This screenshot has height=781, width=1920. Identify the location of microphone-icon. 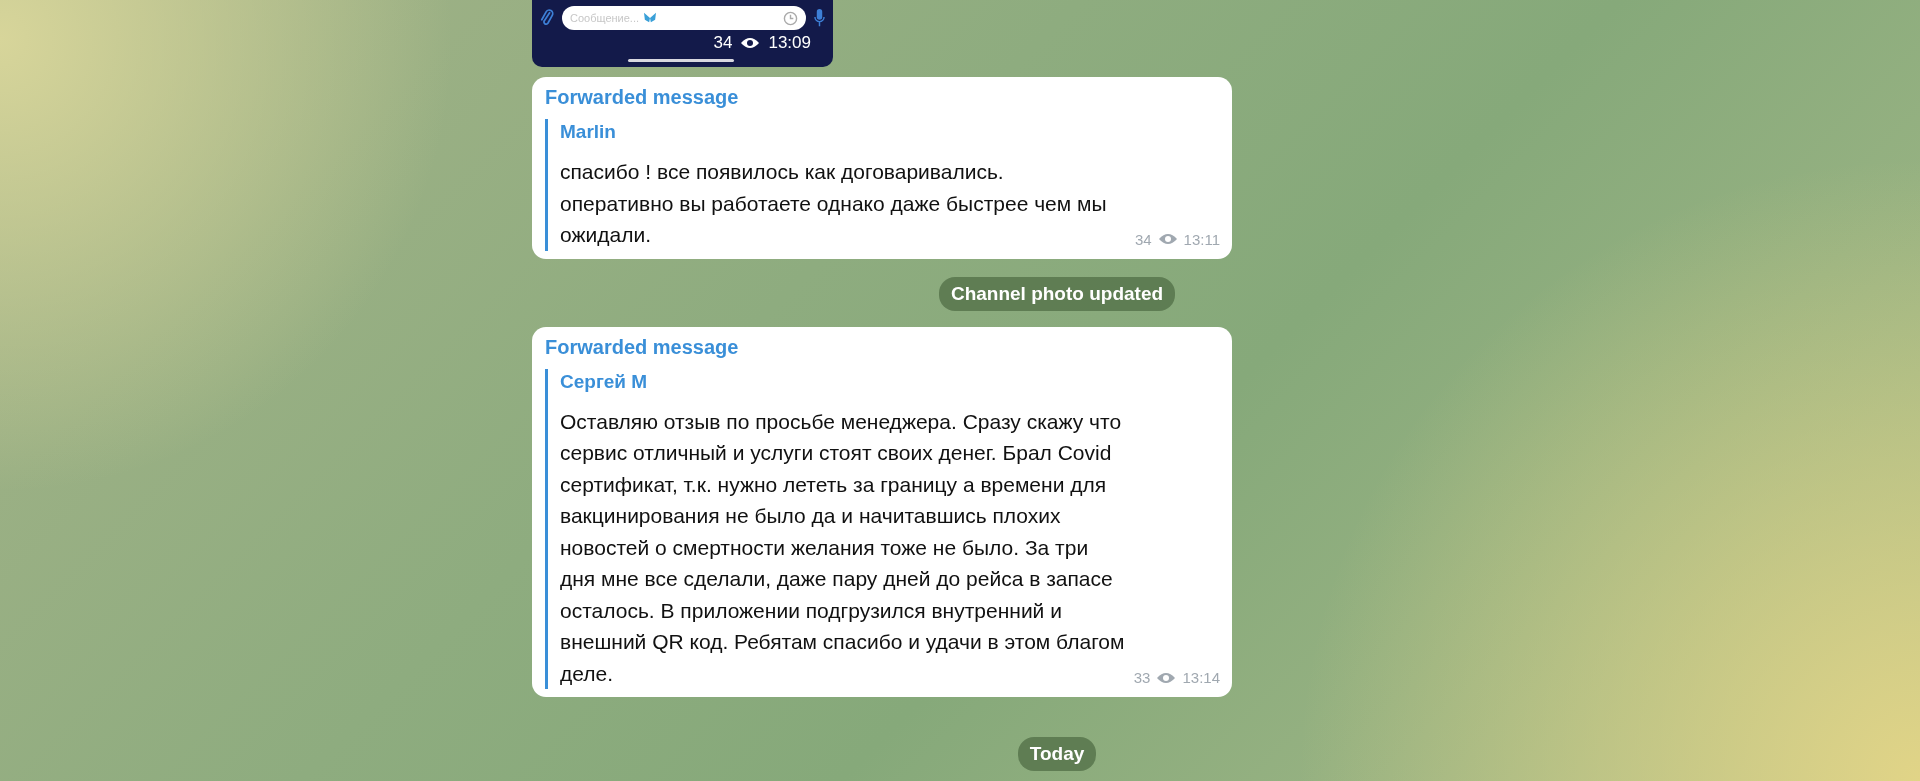
(819, 18).